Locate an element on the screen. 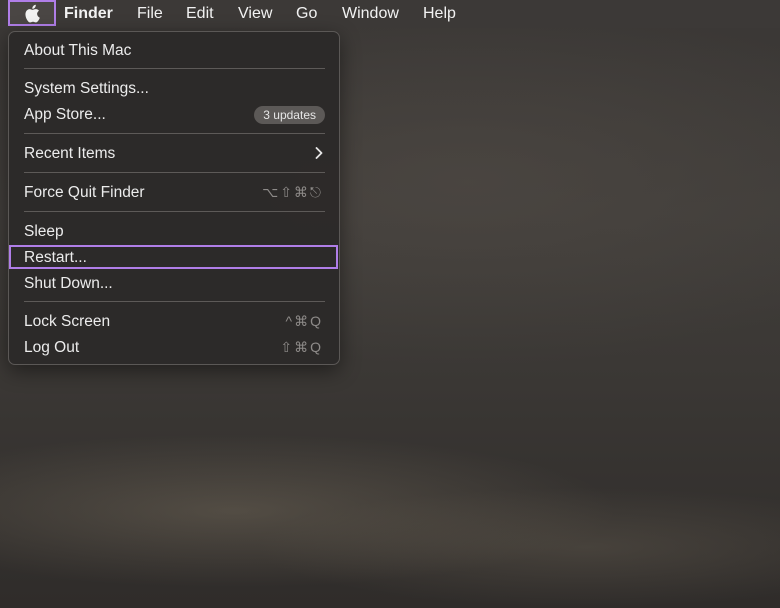  menubar-view: View is located at coordinates (255, 14).